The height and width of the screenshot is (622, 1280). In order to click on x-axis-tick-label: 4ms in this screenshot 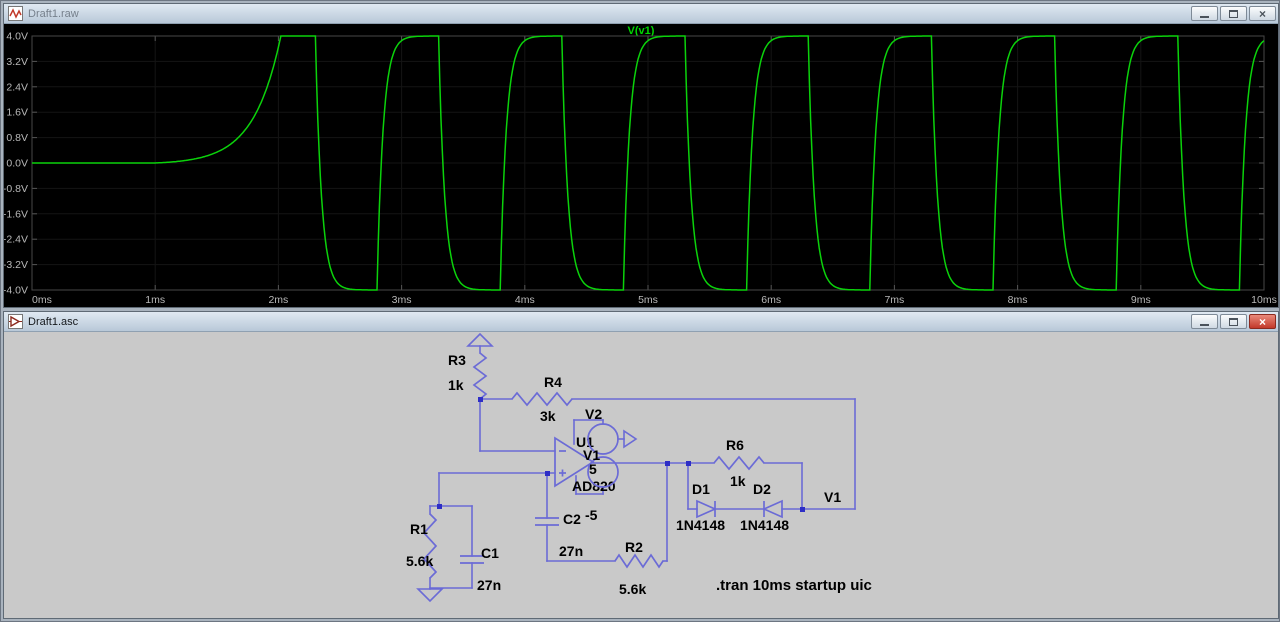, I will do `click(525, 300)`.